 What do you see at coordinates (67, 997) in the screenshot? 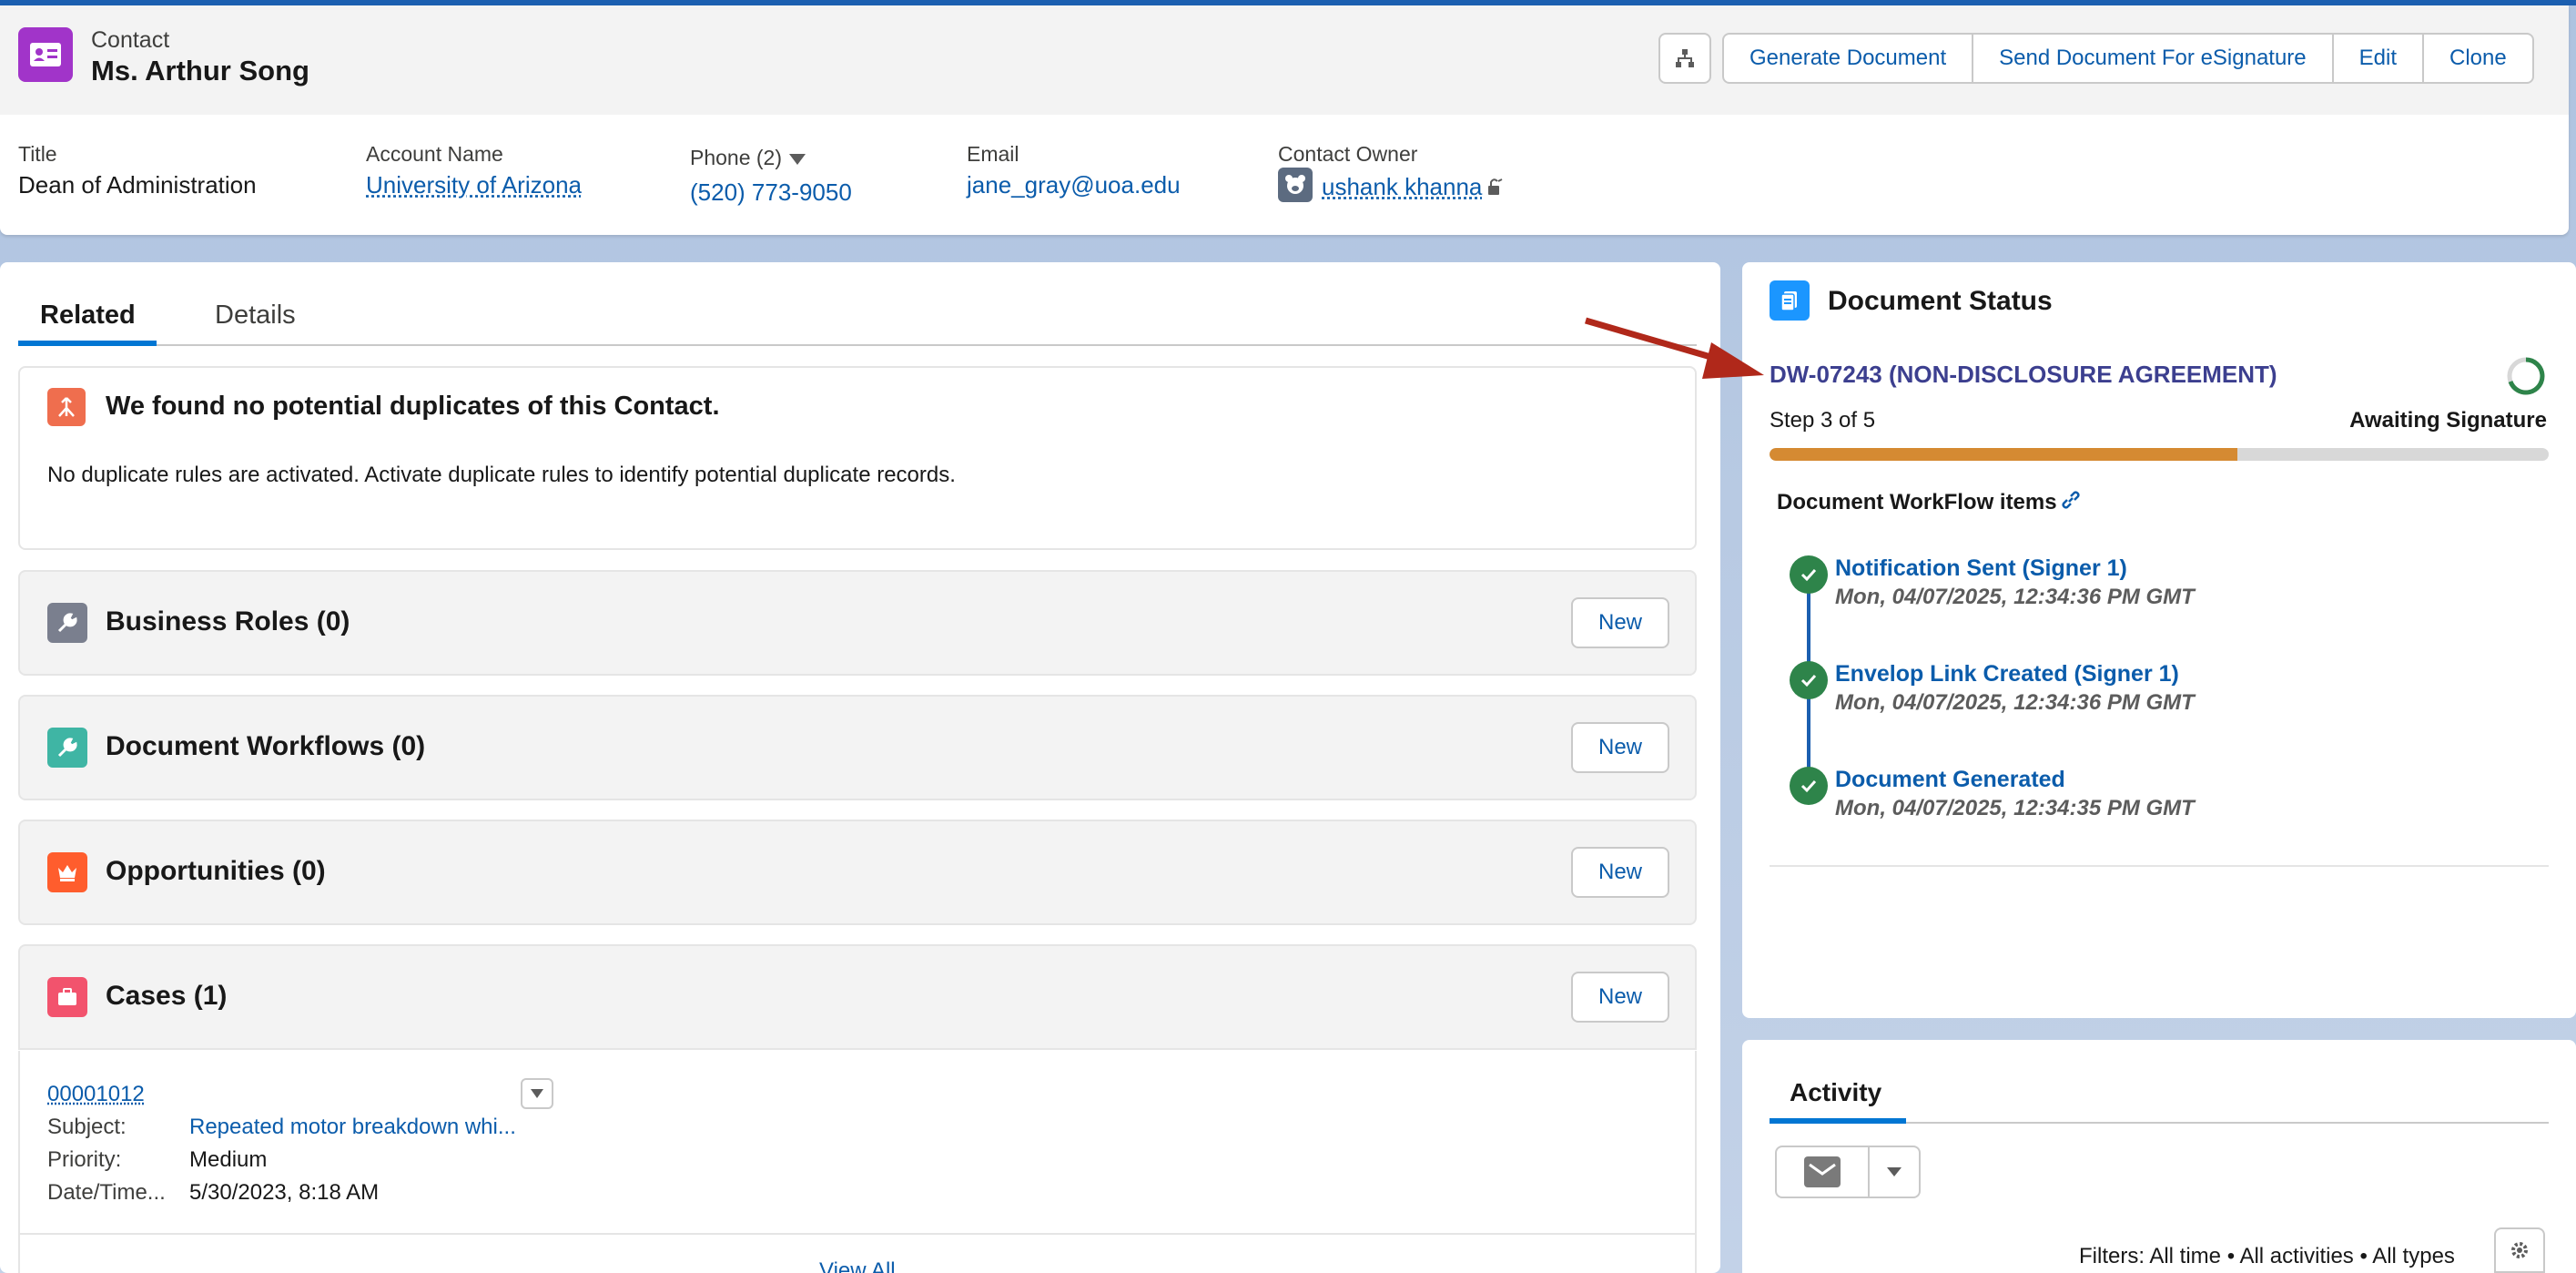
I see `briefcase-icon` at bounding box center [67, 997].